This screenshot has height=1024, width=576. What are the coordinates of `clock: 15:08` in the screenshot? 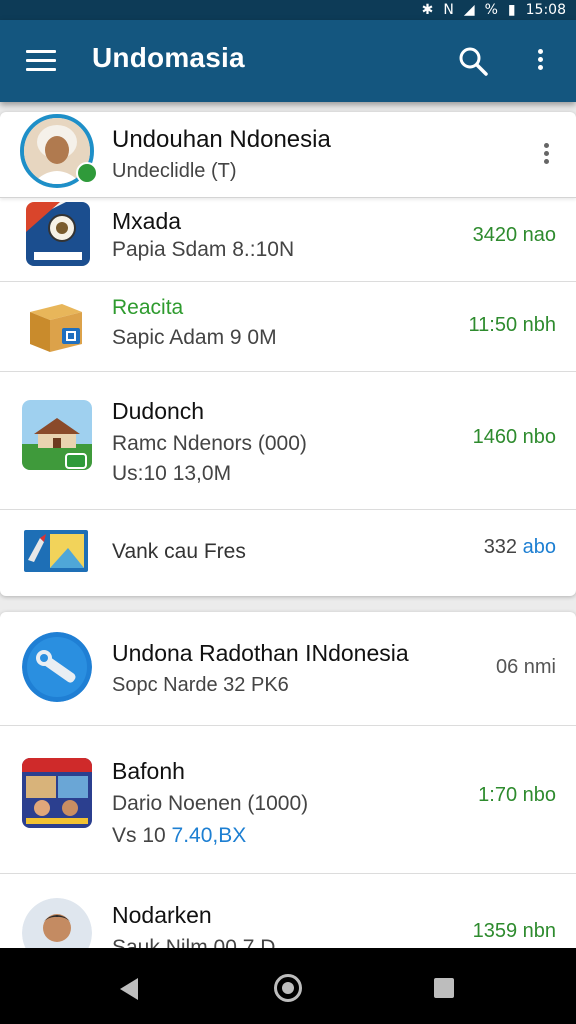 It's located at (545, 10).